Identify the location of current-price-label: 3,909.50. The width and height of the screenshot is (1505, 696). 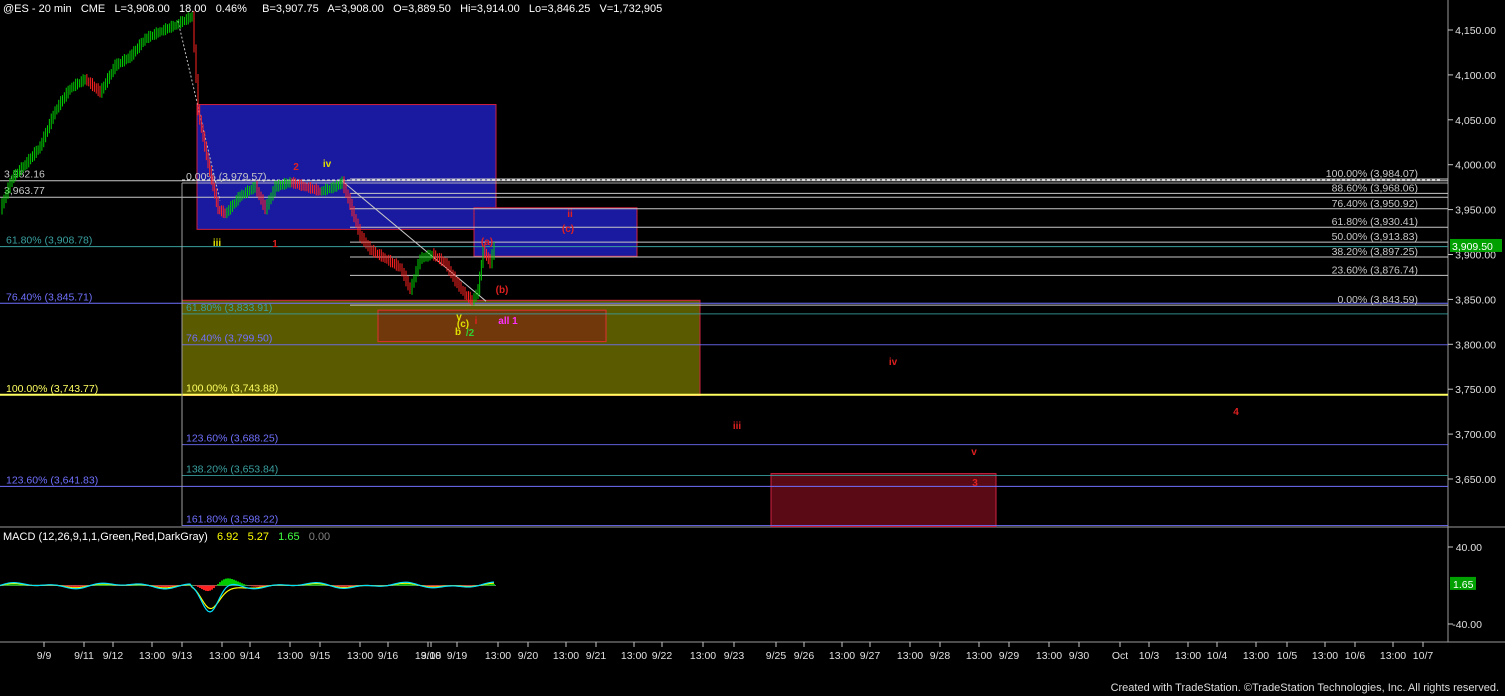
(1472, 247).